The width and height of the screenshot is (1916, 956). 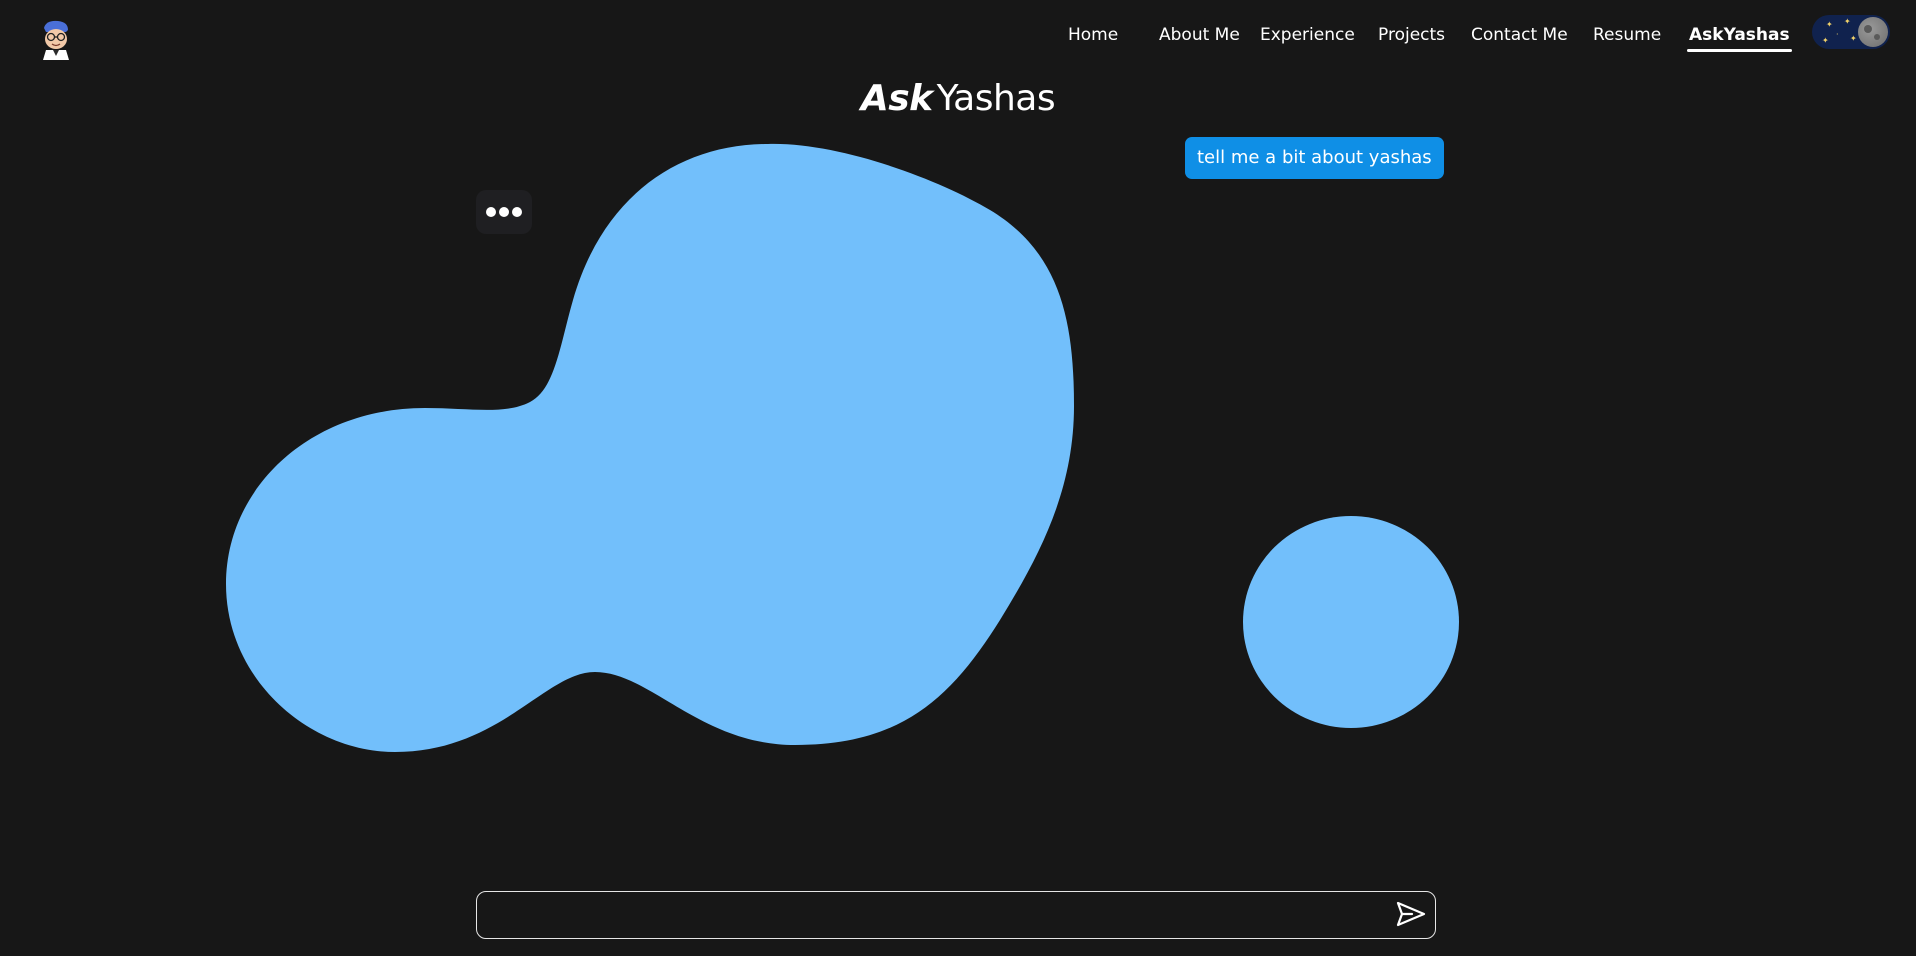 I want to click on decorative-circle, so click(x=1351, y=622).